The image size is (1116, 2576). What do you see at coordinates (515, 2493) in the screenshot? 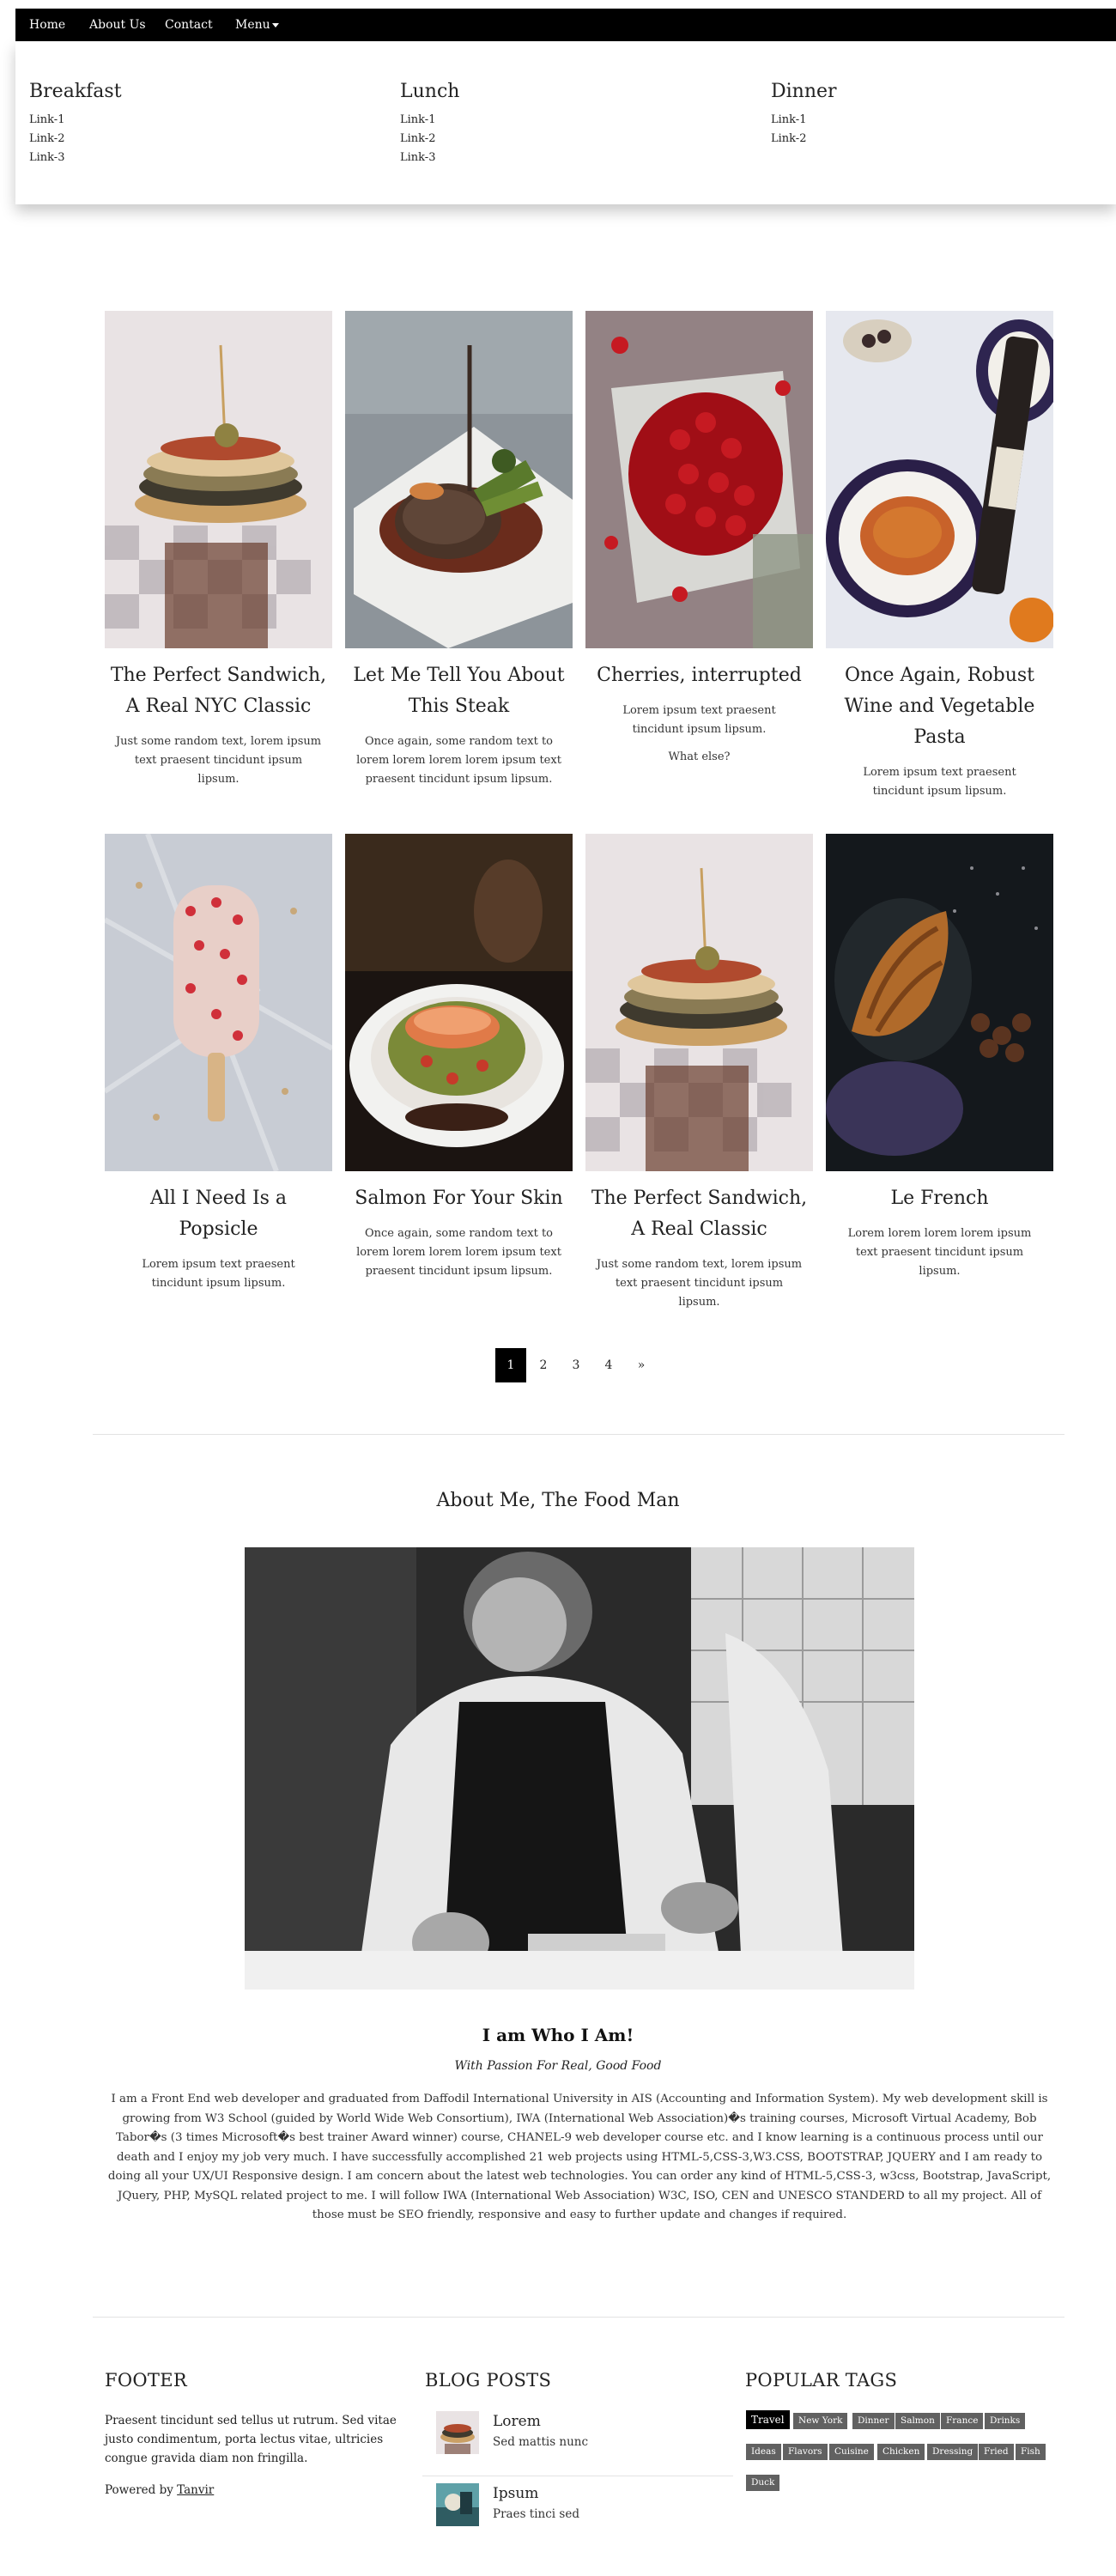
I see `blog-post-title: Ipsum` at bounding box center [515, 2493].